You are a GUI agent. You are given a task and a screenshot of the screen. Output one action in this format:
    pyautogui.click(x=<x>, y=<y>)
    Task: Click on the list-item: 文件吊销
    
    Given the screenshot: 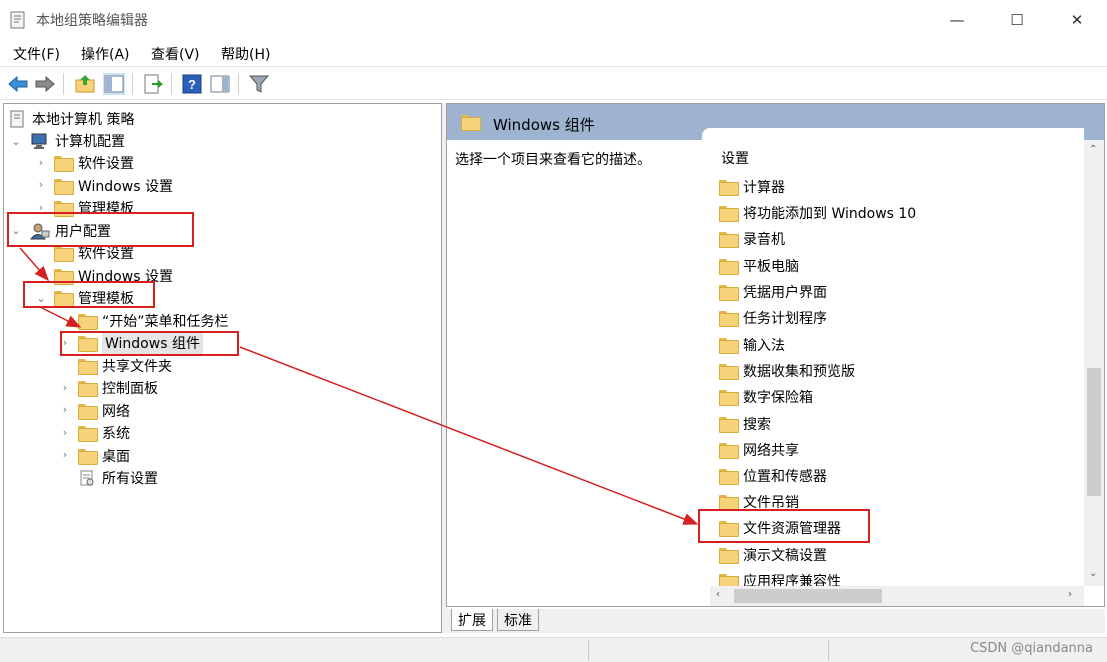 What is the action you would take?
    pyautogui.click(x=759, y=502)
    